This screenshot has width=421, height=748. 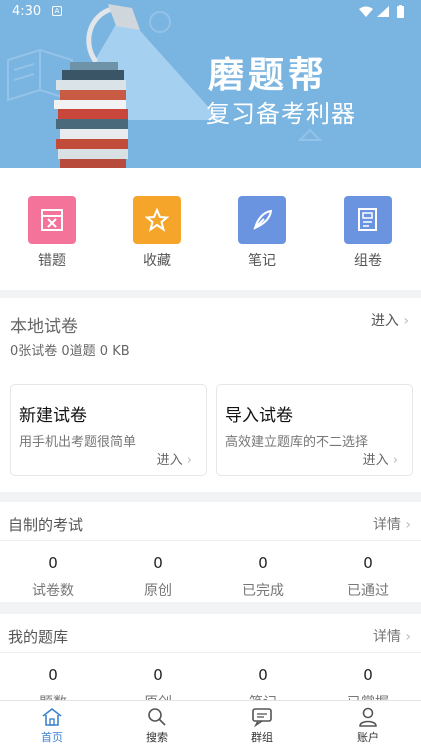 I want to click on system-status-icons, so click(x=383, y=14).